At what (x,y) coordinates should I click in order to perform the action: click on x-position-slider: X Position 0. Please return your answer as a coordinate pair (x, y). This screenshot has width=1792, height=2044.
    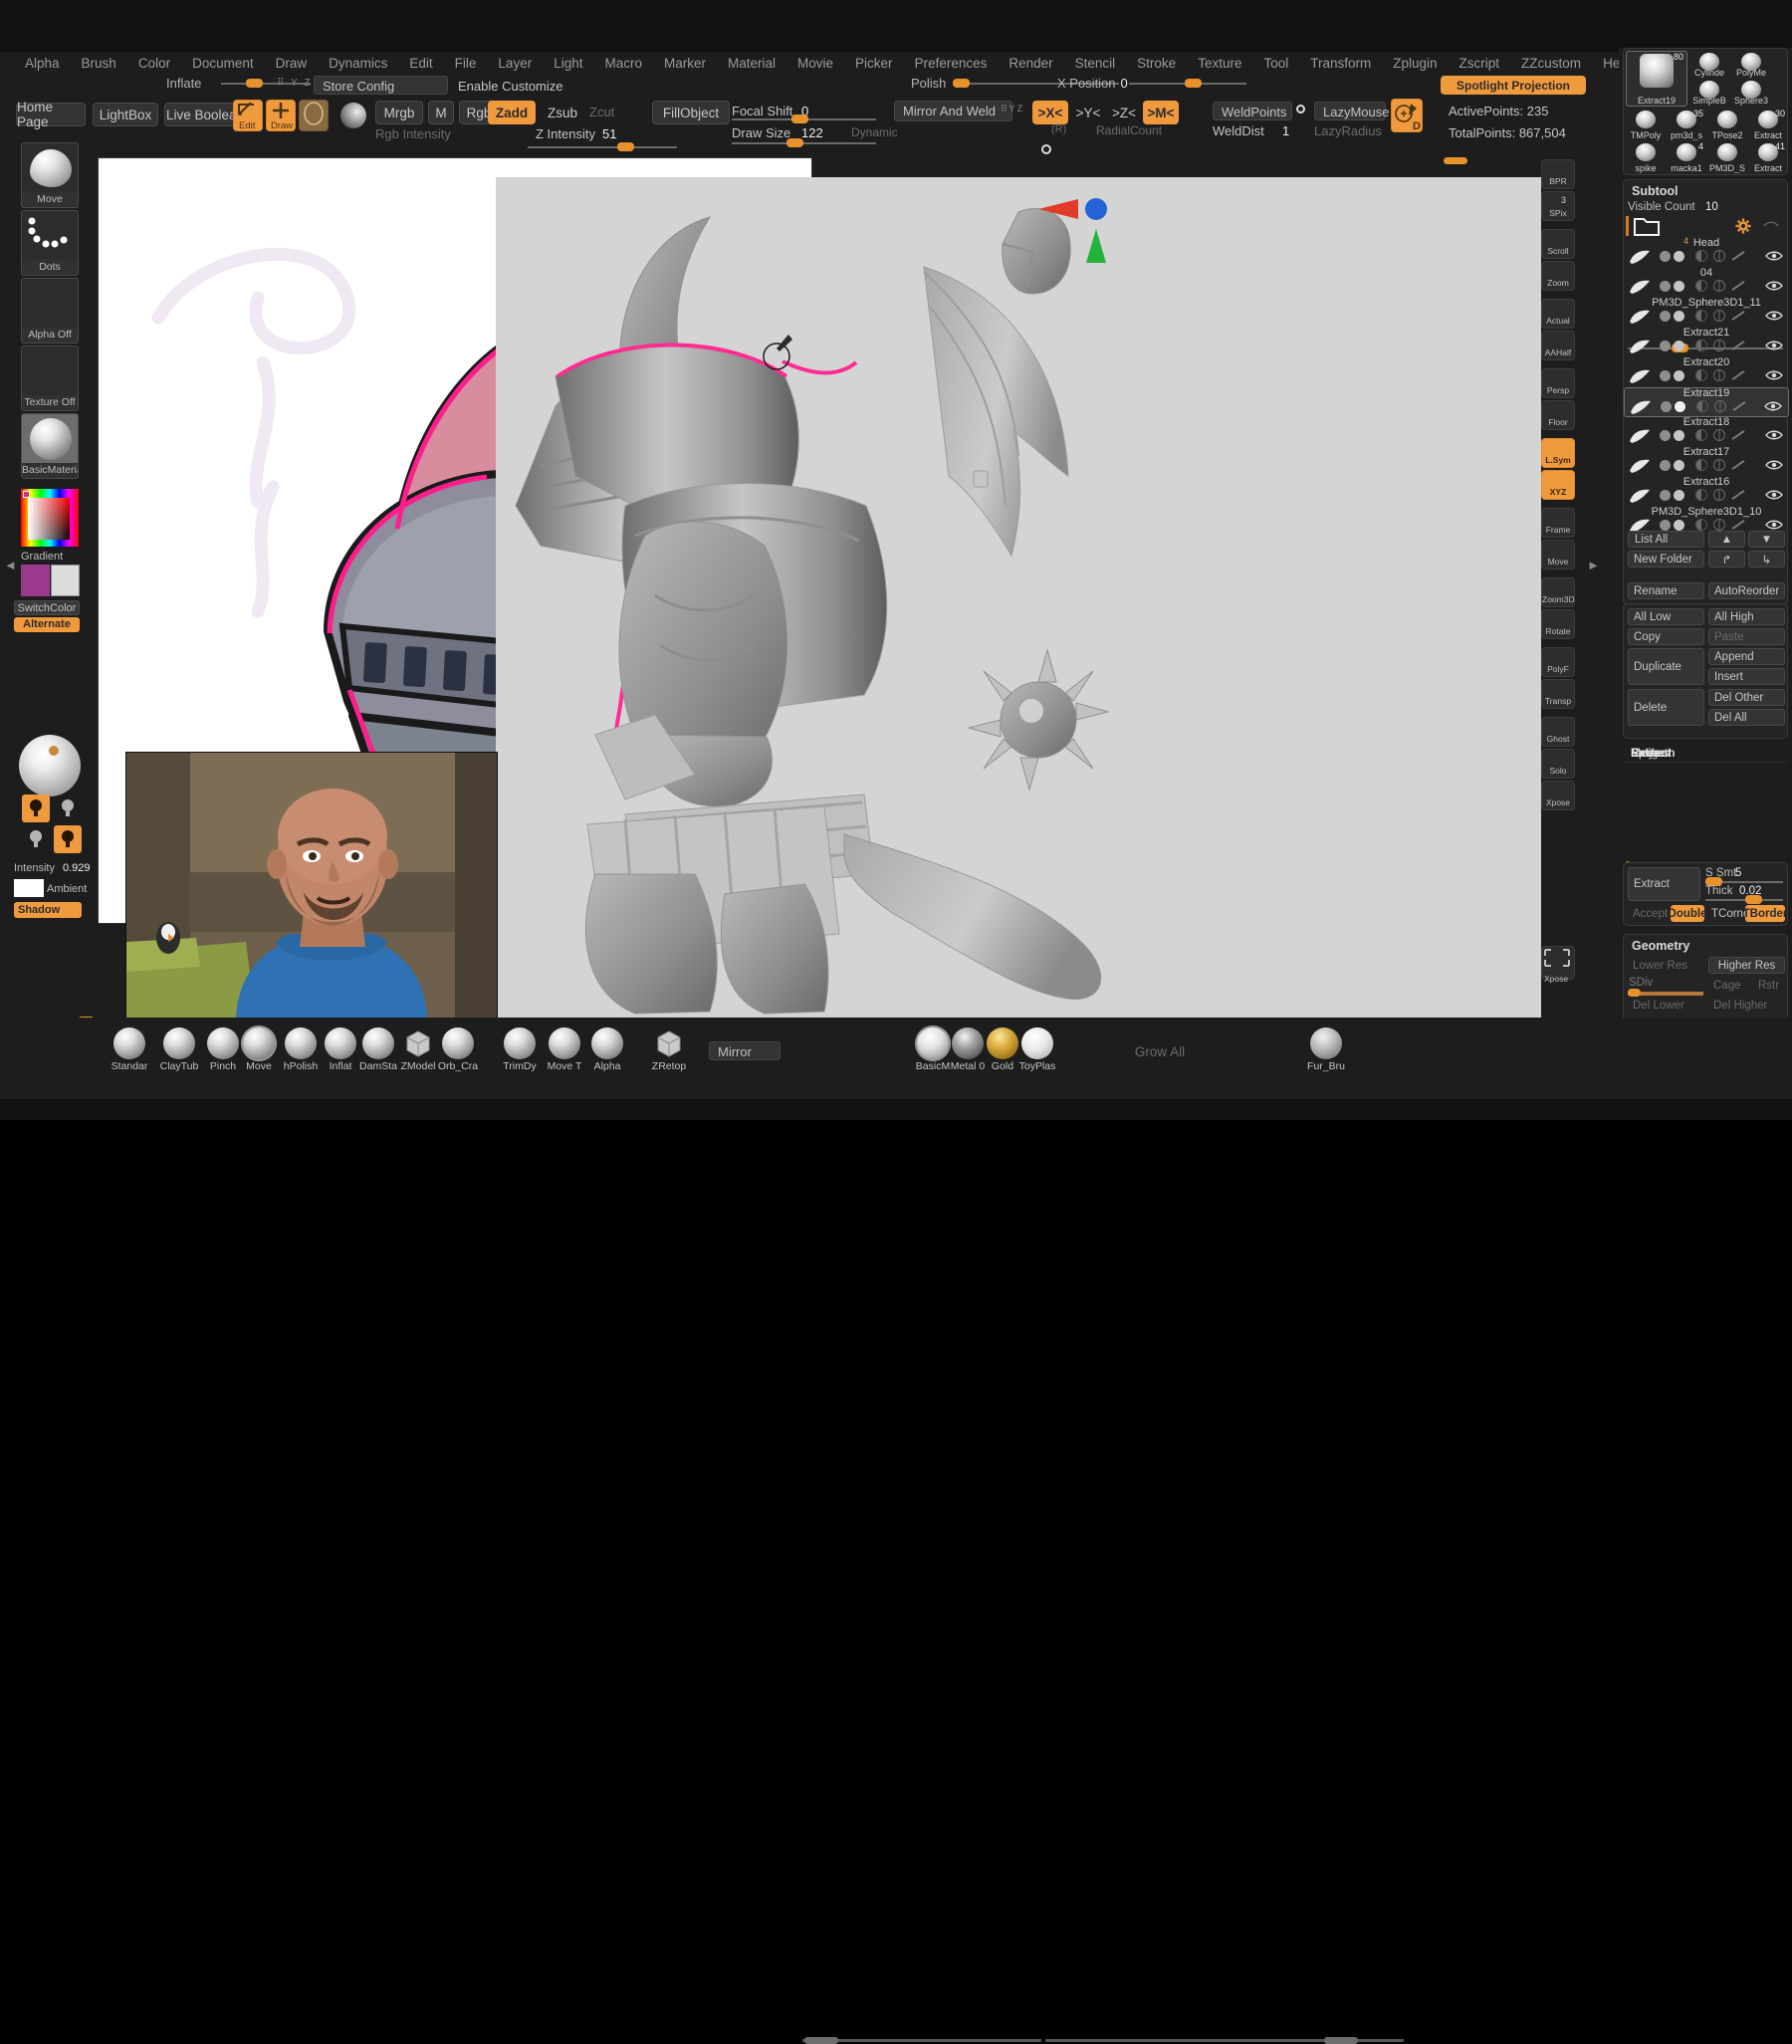
    Looking at the image, I should click on (1151, 83).